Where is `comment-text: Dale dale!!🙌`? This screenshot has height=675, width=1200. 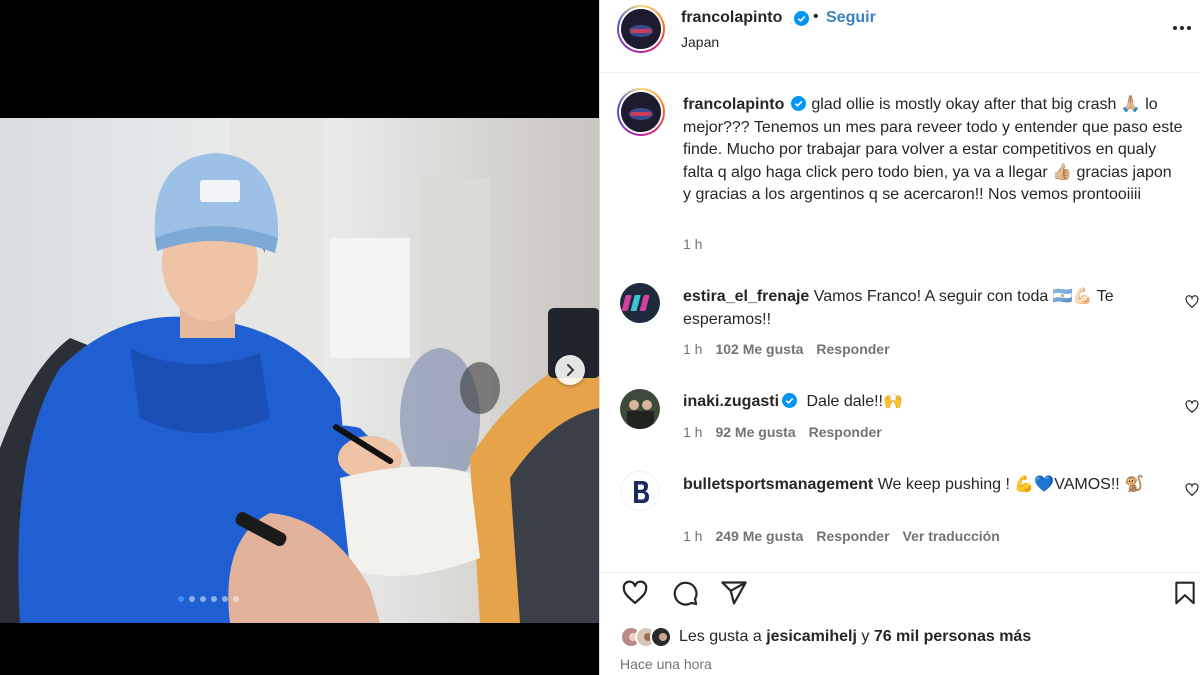 comment-text: Dale dale!!🙌 is located at coordinates (854, 401).